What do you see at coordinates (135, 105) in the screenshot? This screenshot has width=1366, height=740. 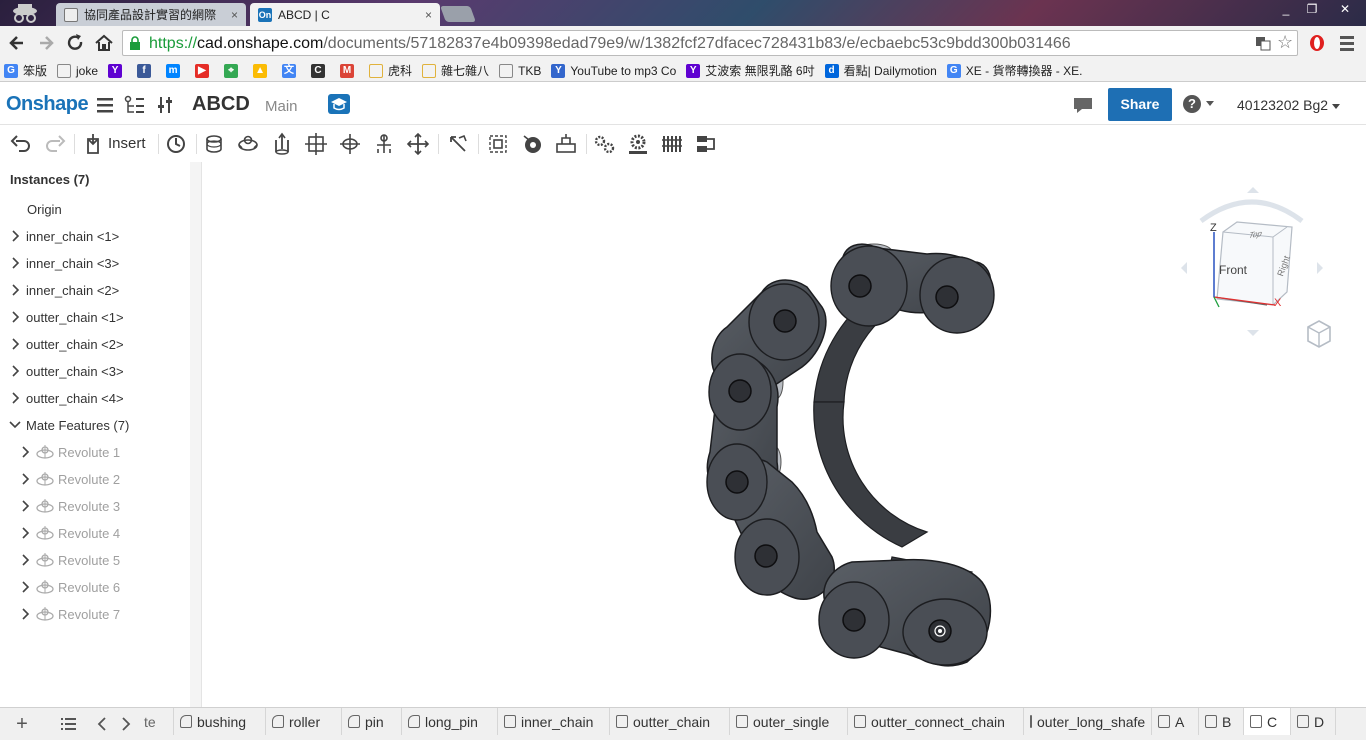 I see `feature-list-icon` at bounding box center [135, 105].